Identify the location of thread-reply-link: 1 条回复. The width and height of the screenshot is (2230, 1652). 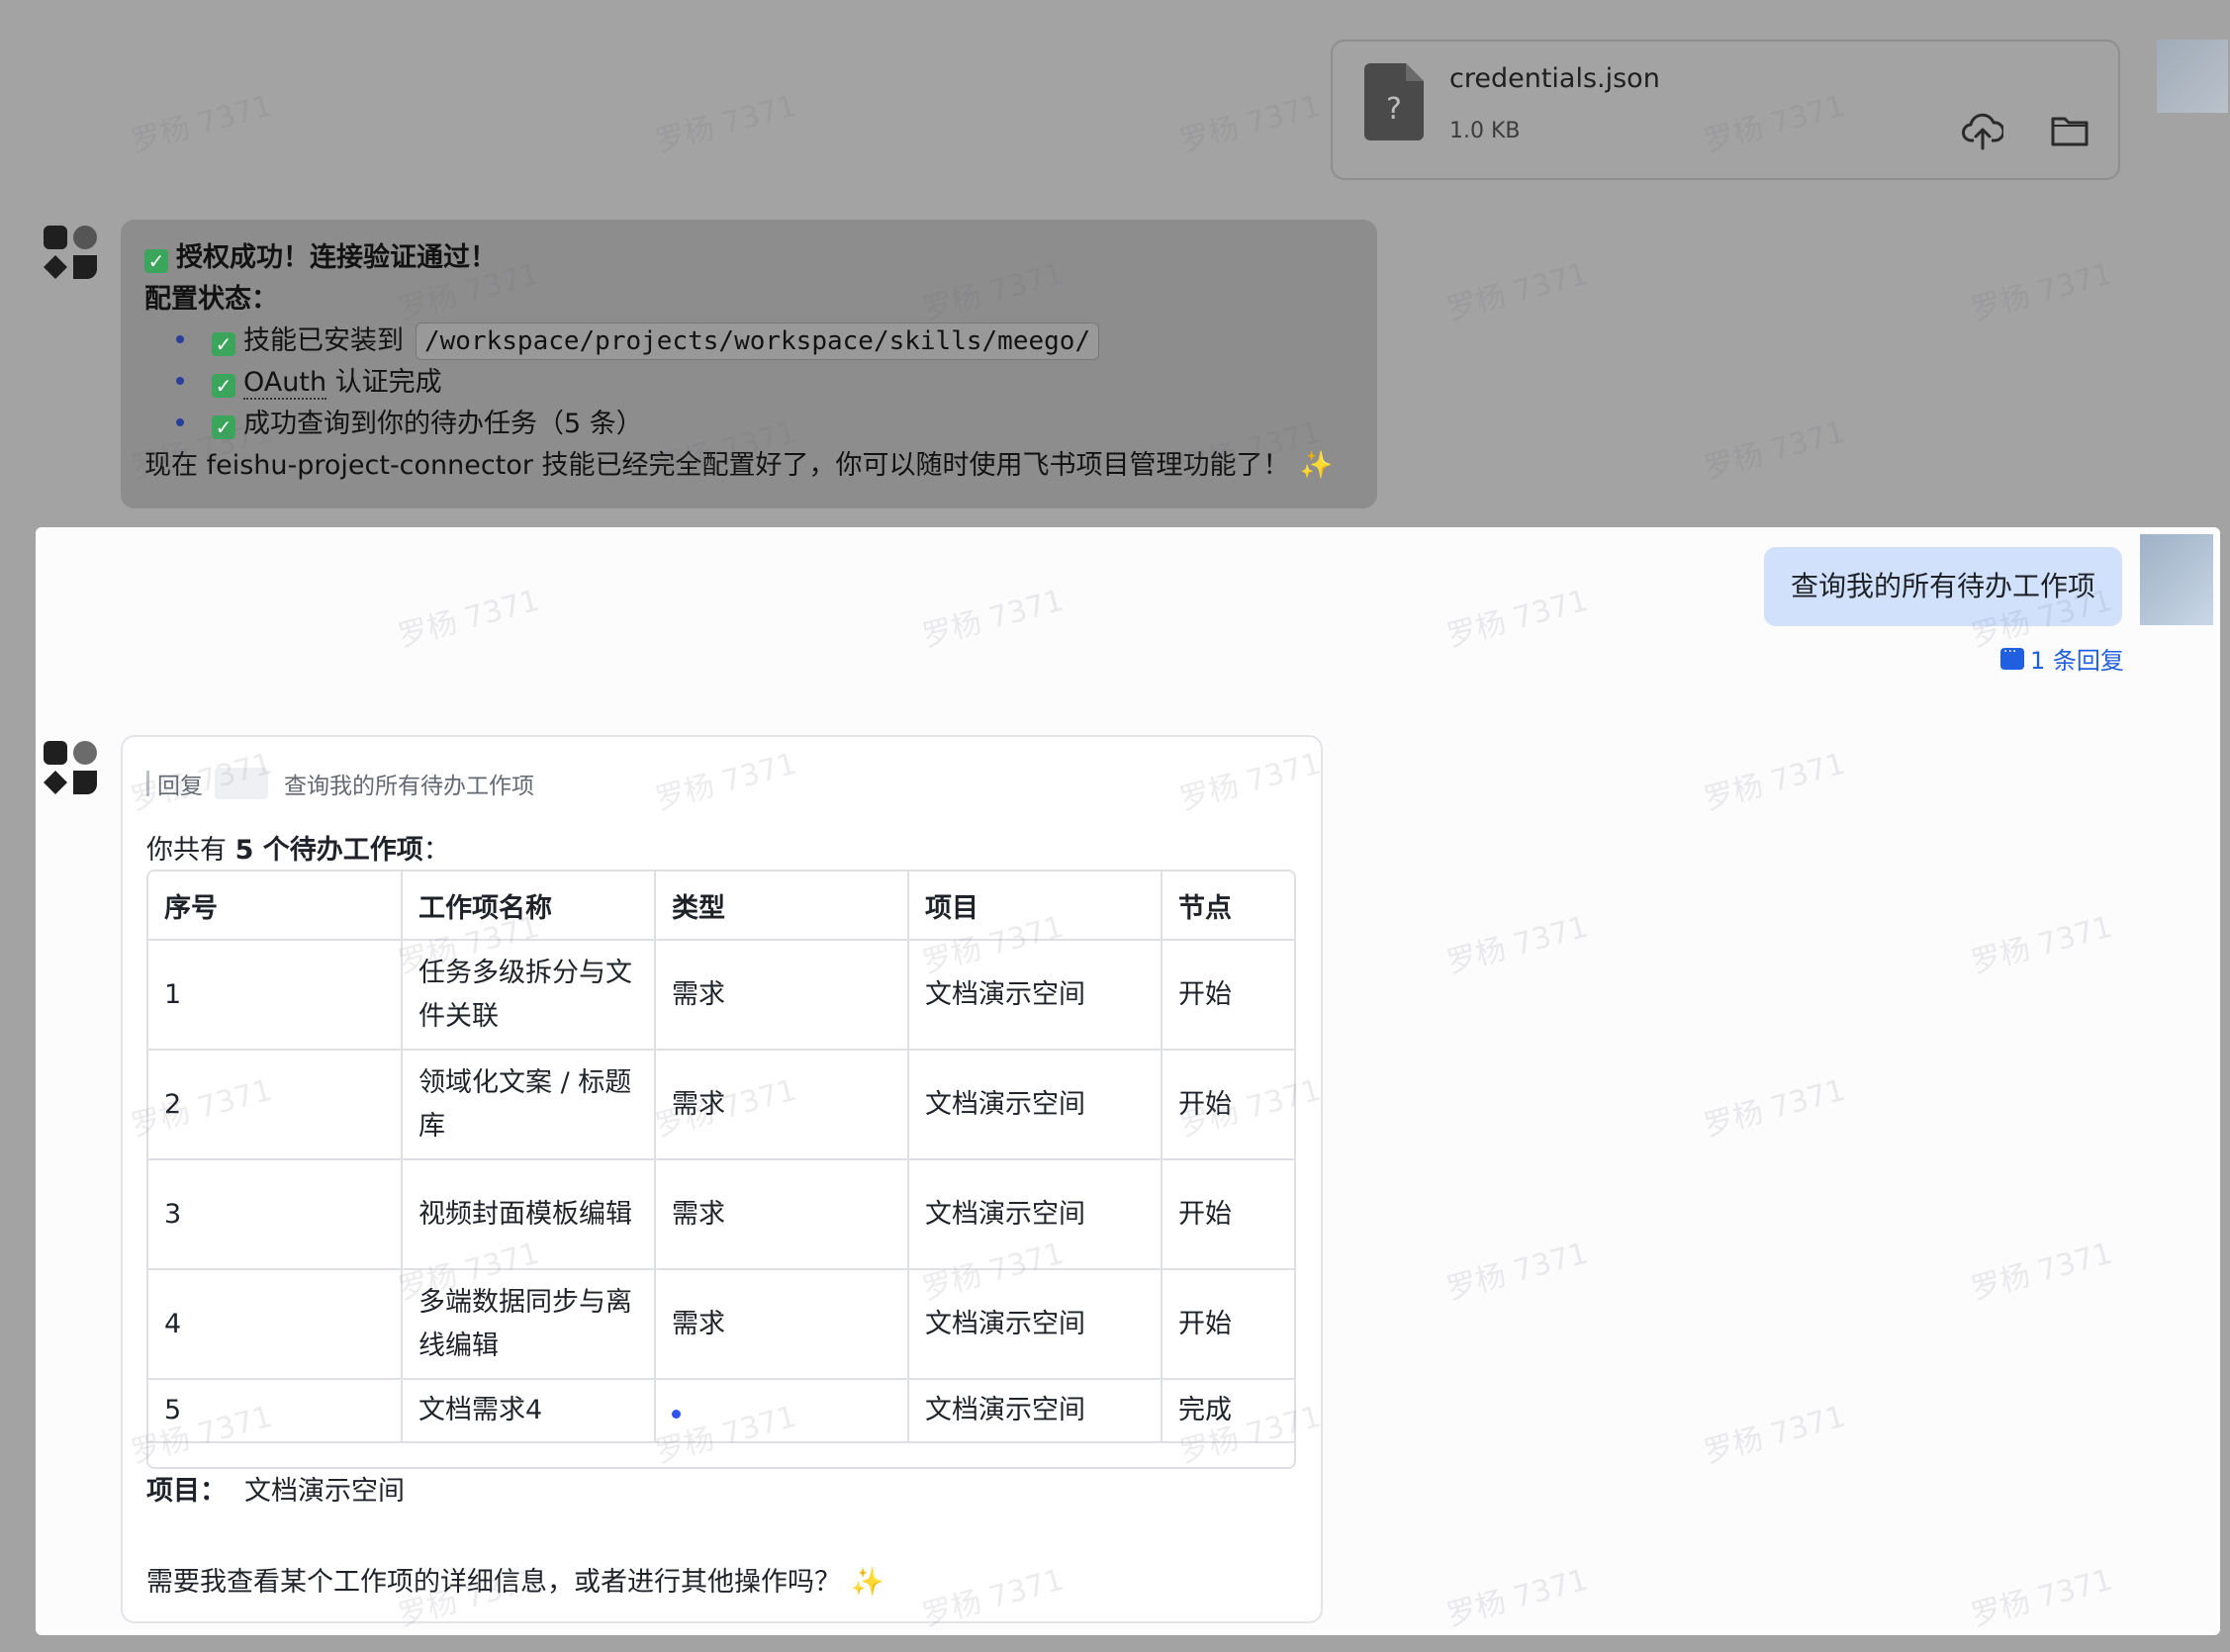
(2062, 658).